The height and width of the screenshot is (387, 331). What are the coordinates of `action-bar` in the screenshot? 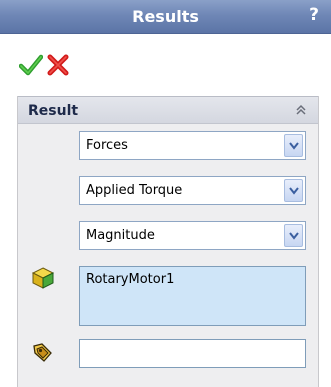 It's located at (165, 63).